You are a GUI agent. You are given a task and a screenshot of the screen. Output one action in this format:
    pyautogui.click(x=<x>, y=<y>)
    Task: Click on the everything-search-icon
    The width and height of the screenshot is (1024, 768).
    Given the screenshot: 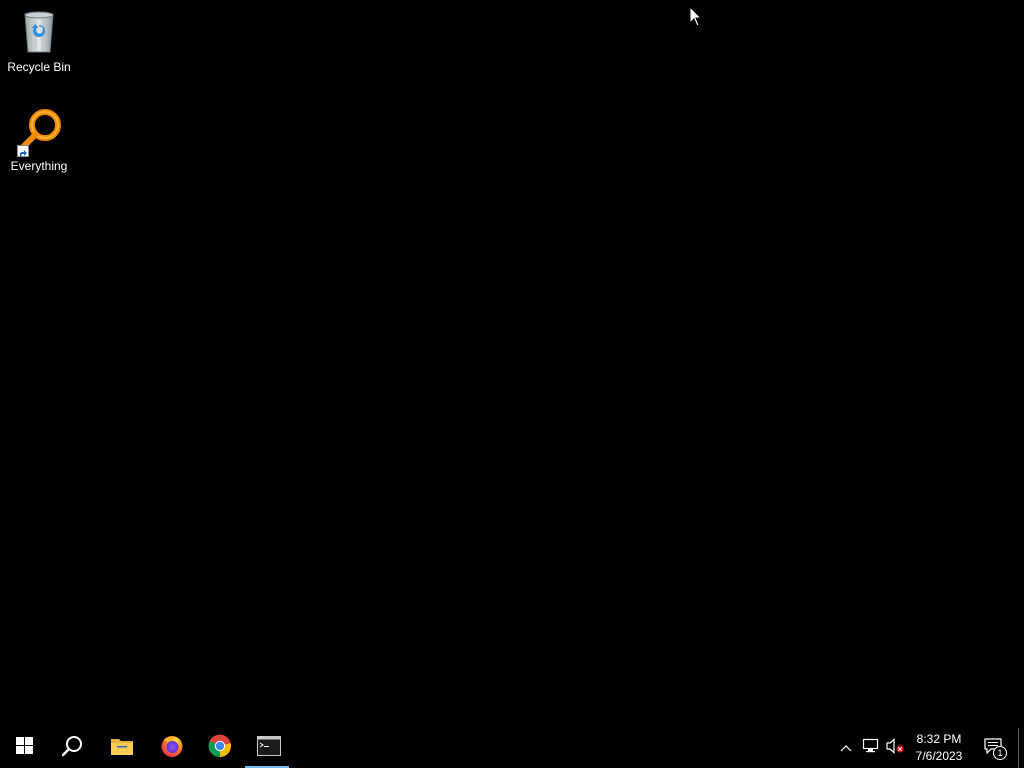 What is the action you would take?
    pyautogui.click(x=39, y=132)
    